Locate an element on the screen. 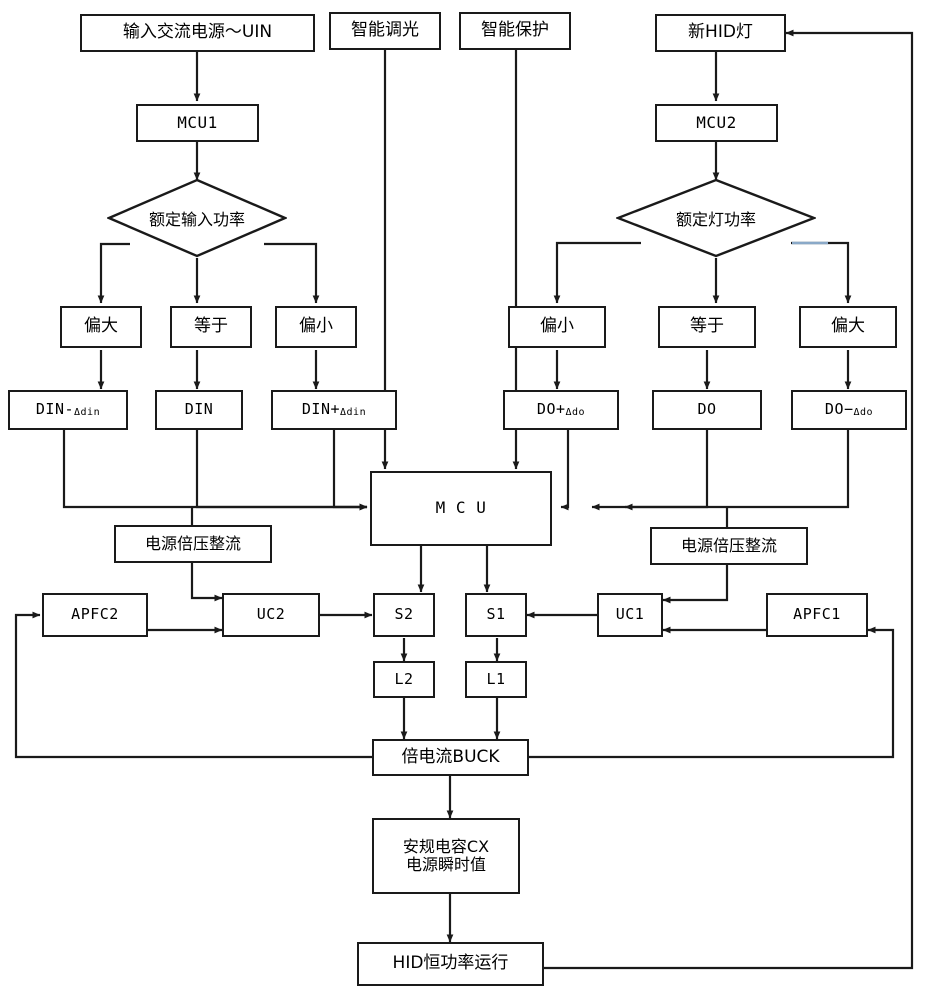 This screenshot has height=1000, width=925. node-left-branch-high: 偏大 is located at coordinates (101, 327).